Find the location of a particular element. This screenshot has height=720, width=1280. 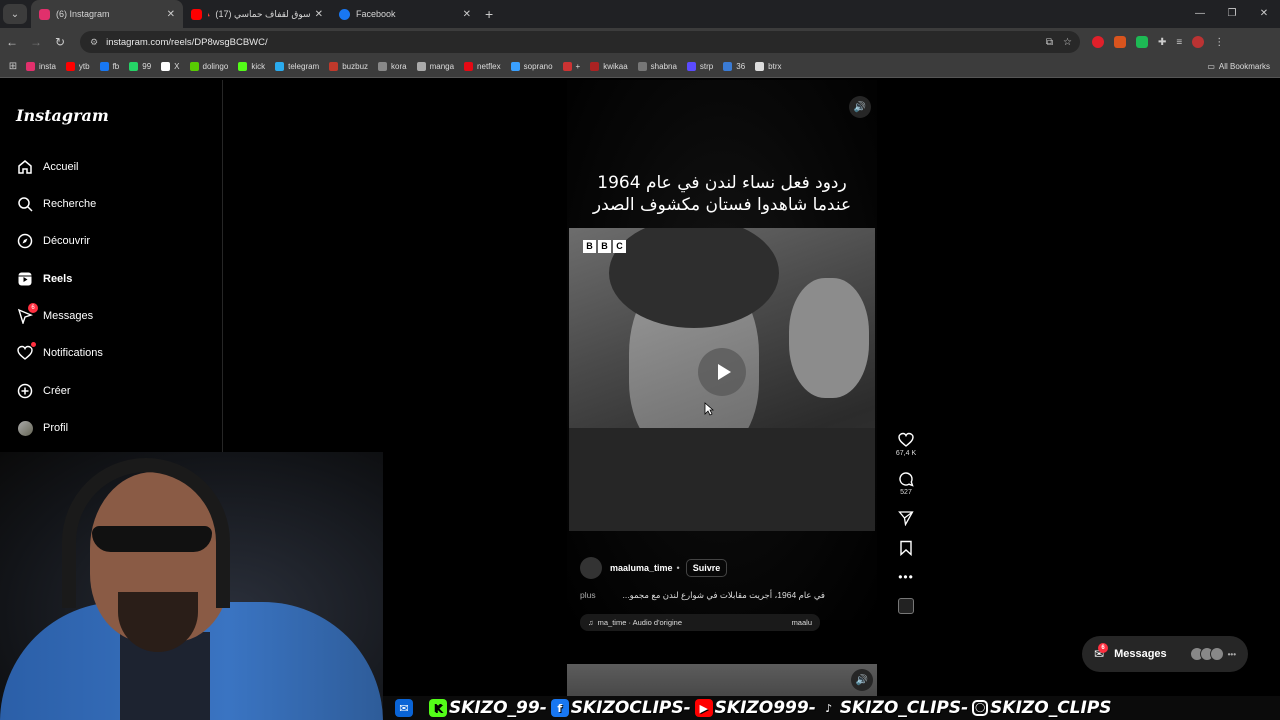

instagram-logo: Instagram is located at coordinates (62, 115).